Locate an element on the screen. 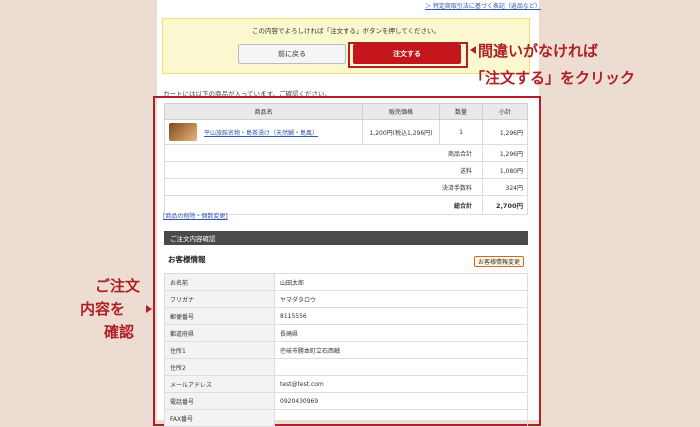  customer-row: フリガナ ヤマダタロウ is located at coordinates (346, 299).